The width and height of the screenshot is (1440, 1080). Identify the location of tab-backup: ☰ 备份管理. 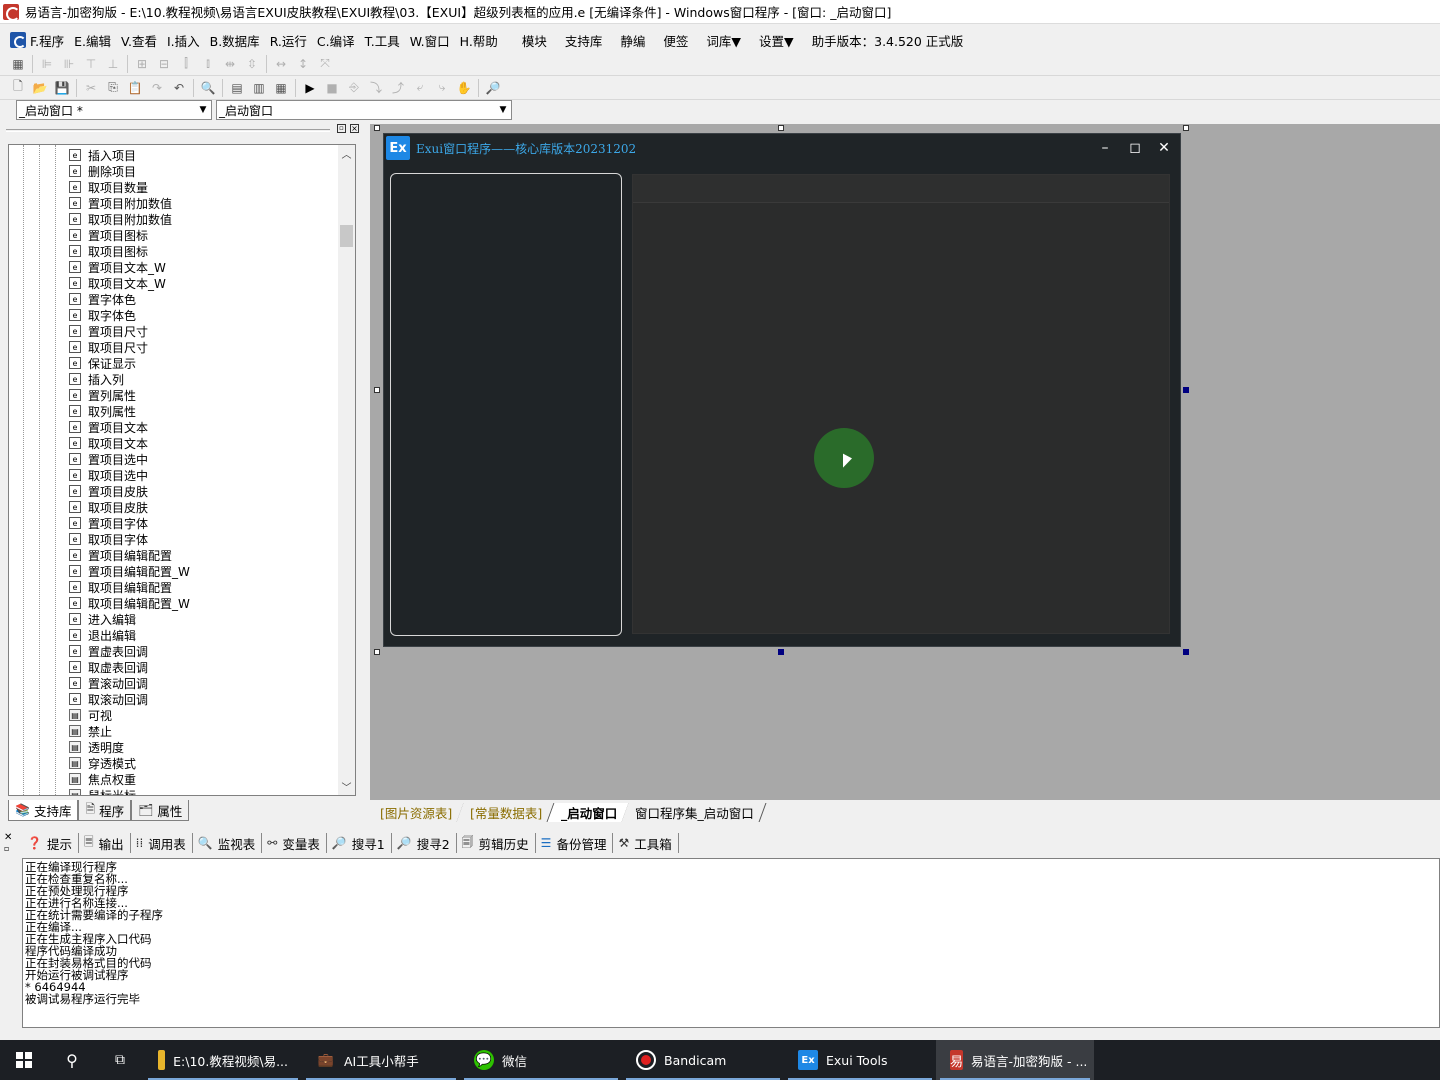
(575, 843).